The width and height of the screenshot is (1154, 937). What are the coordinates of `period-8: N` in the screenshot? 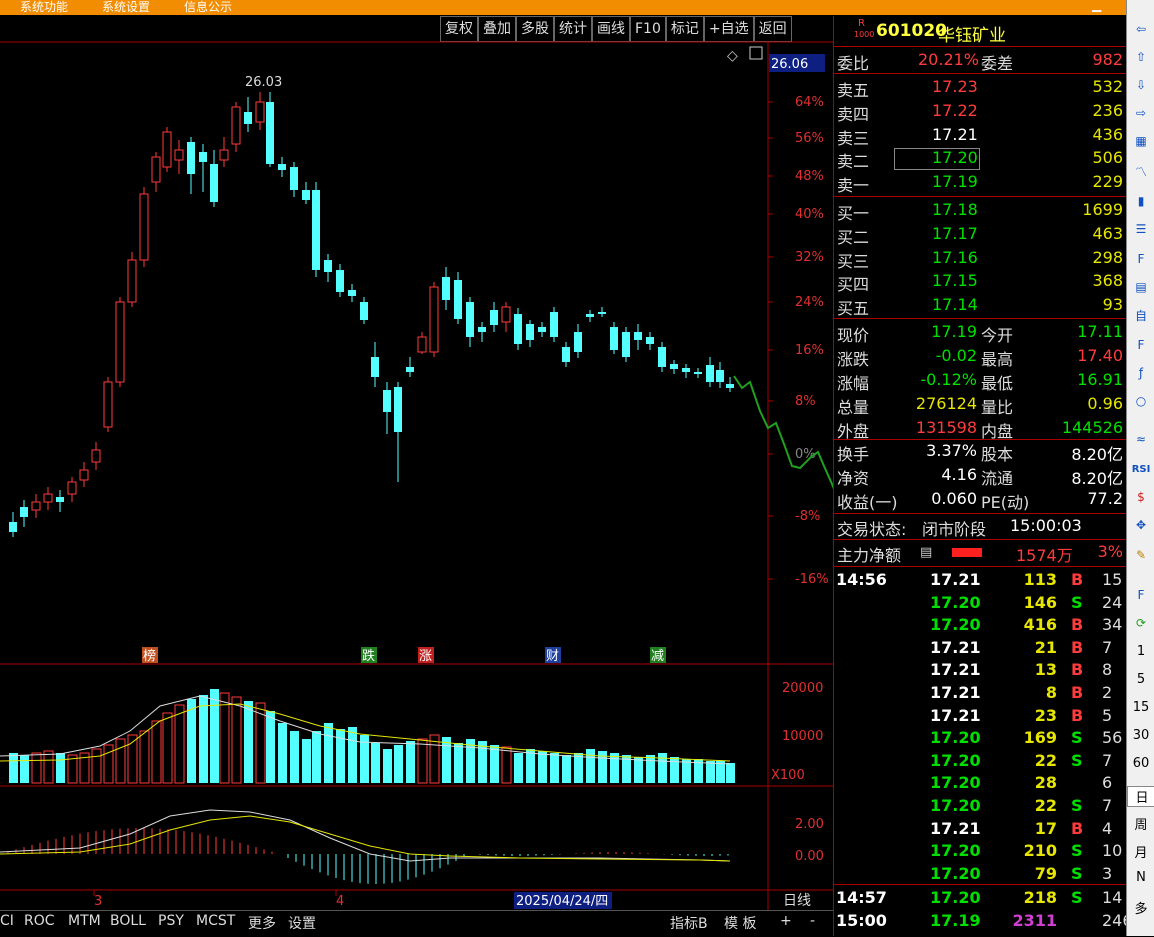 It's located at (1140, 877).